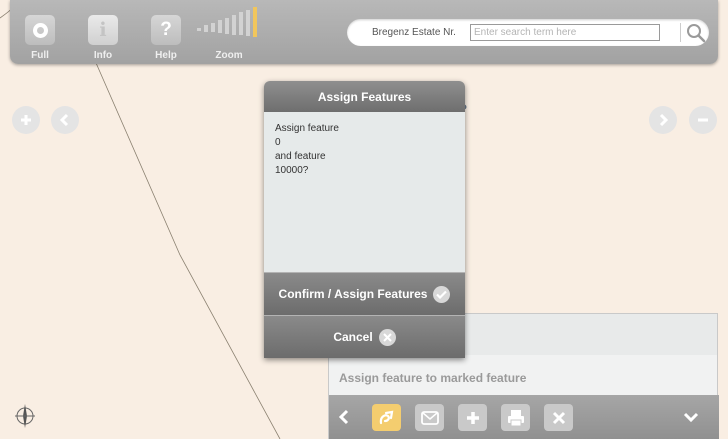  I want to click on plus-icon, so click(26, 120).